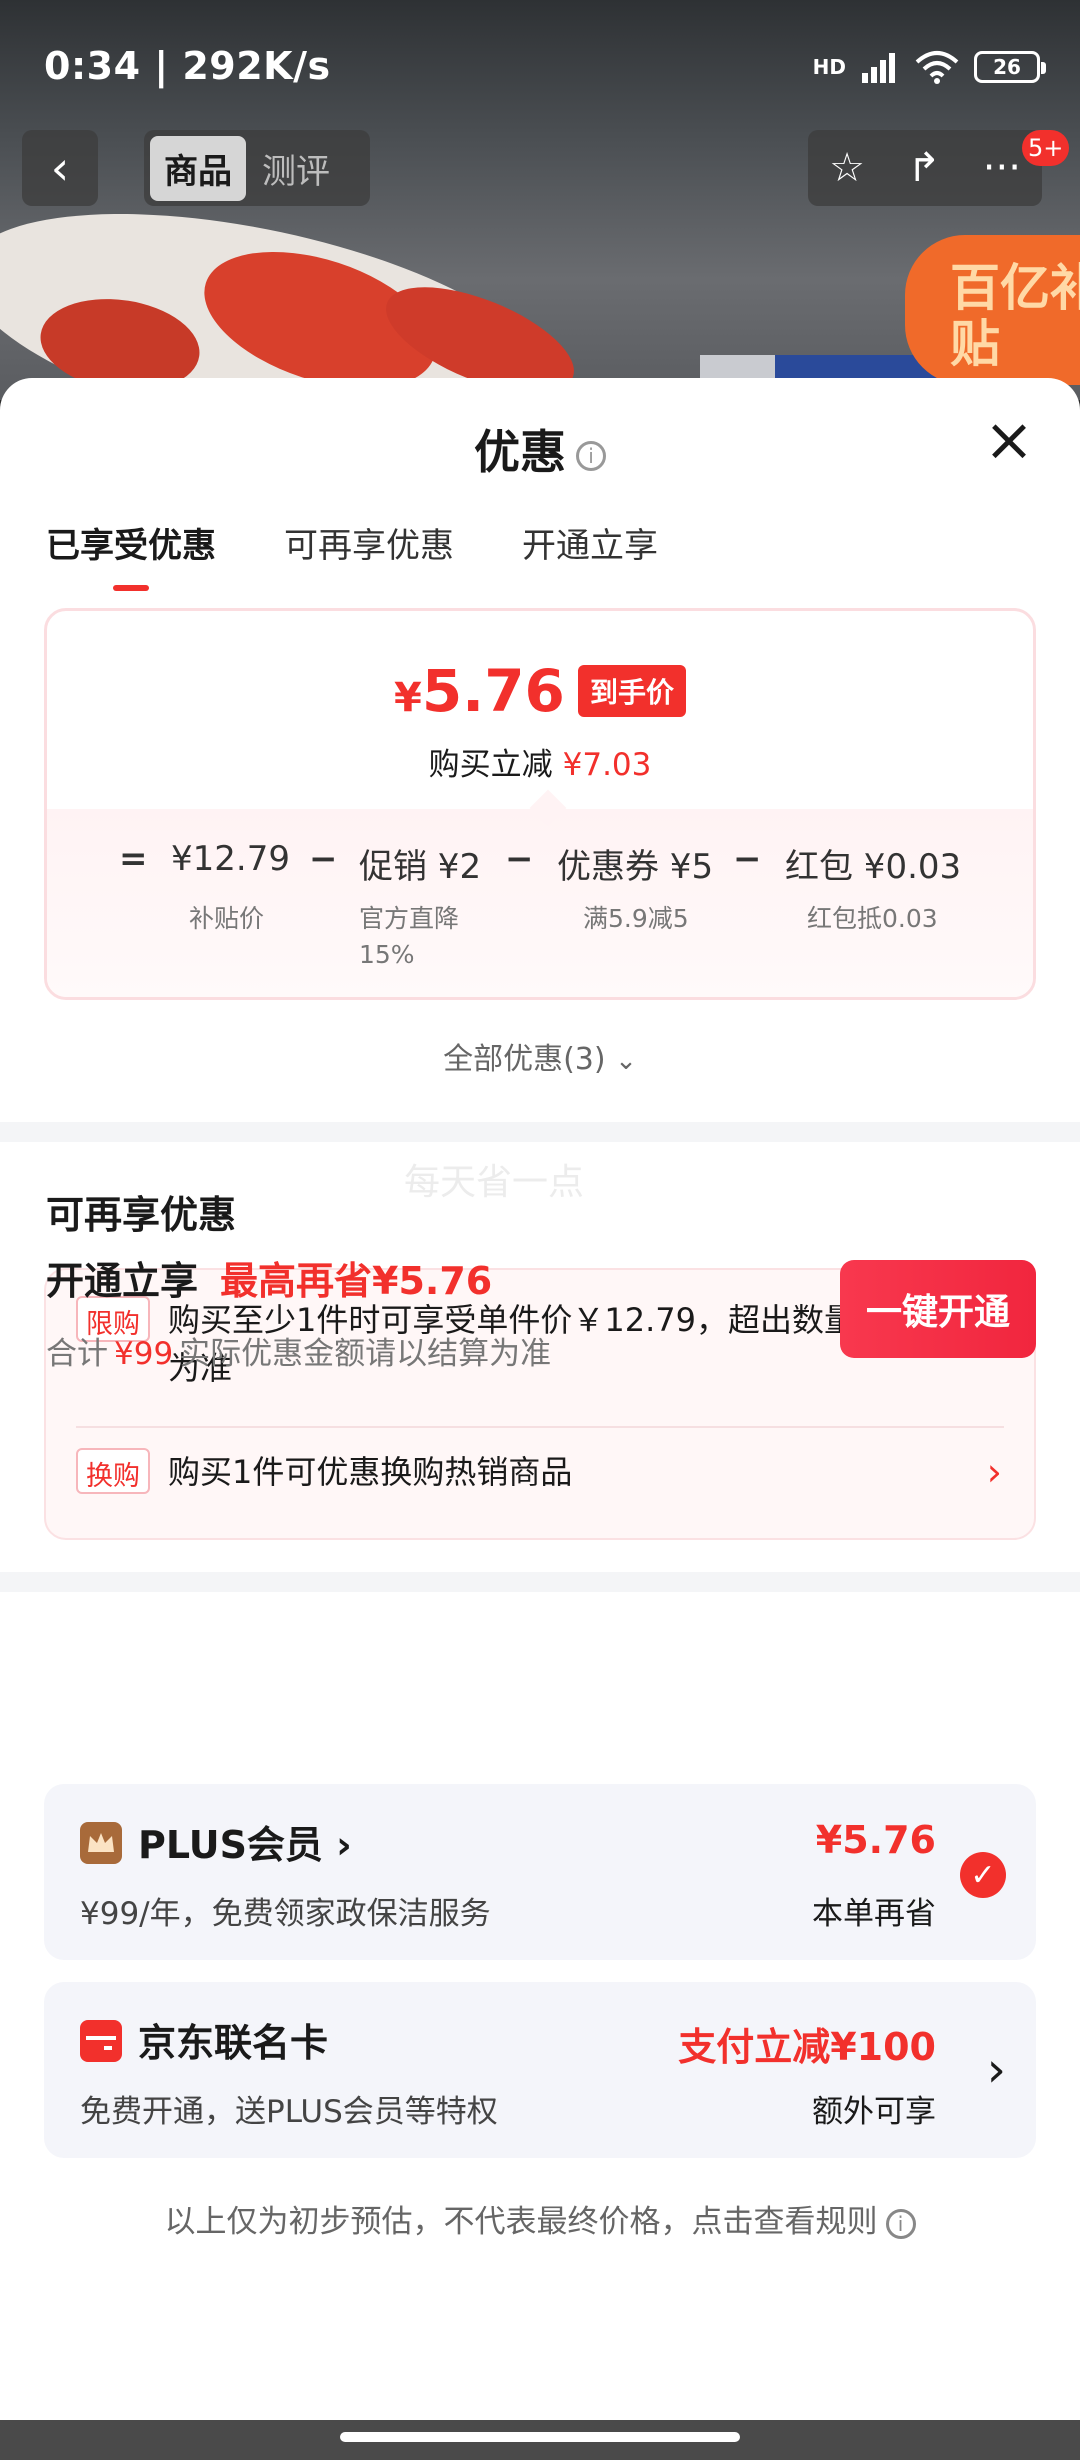 The image size is (1080, 2460). I want to click on list-divider, so click(540, 1427).